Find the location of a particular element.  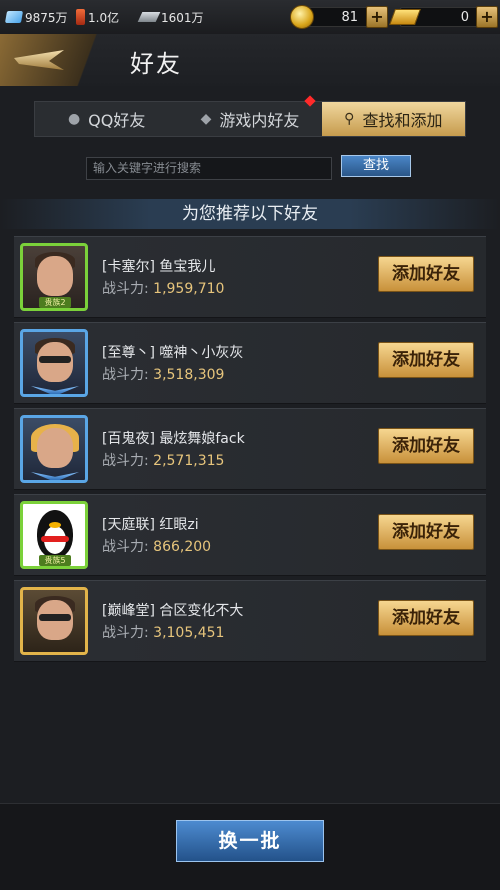

friends-icon: ◆ is located at coordinates (206, 119).